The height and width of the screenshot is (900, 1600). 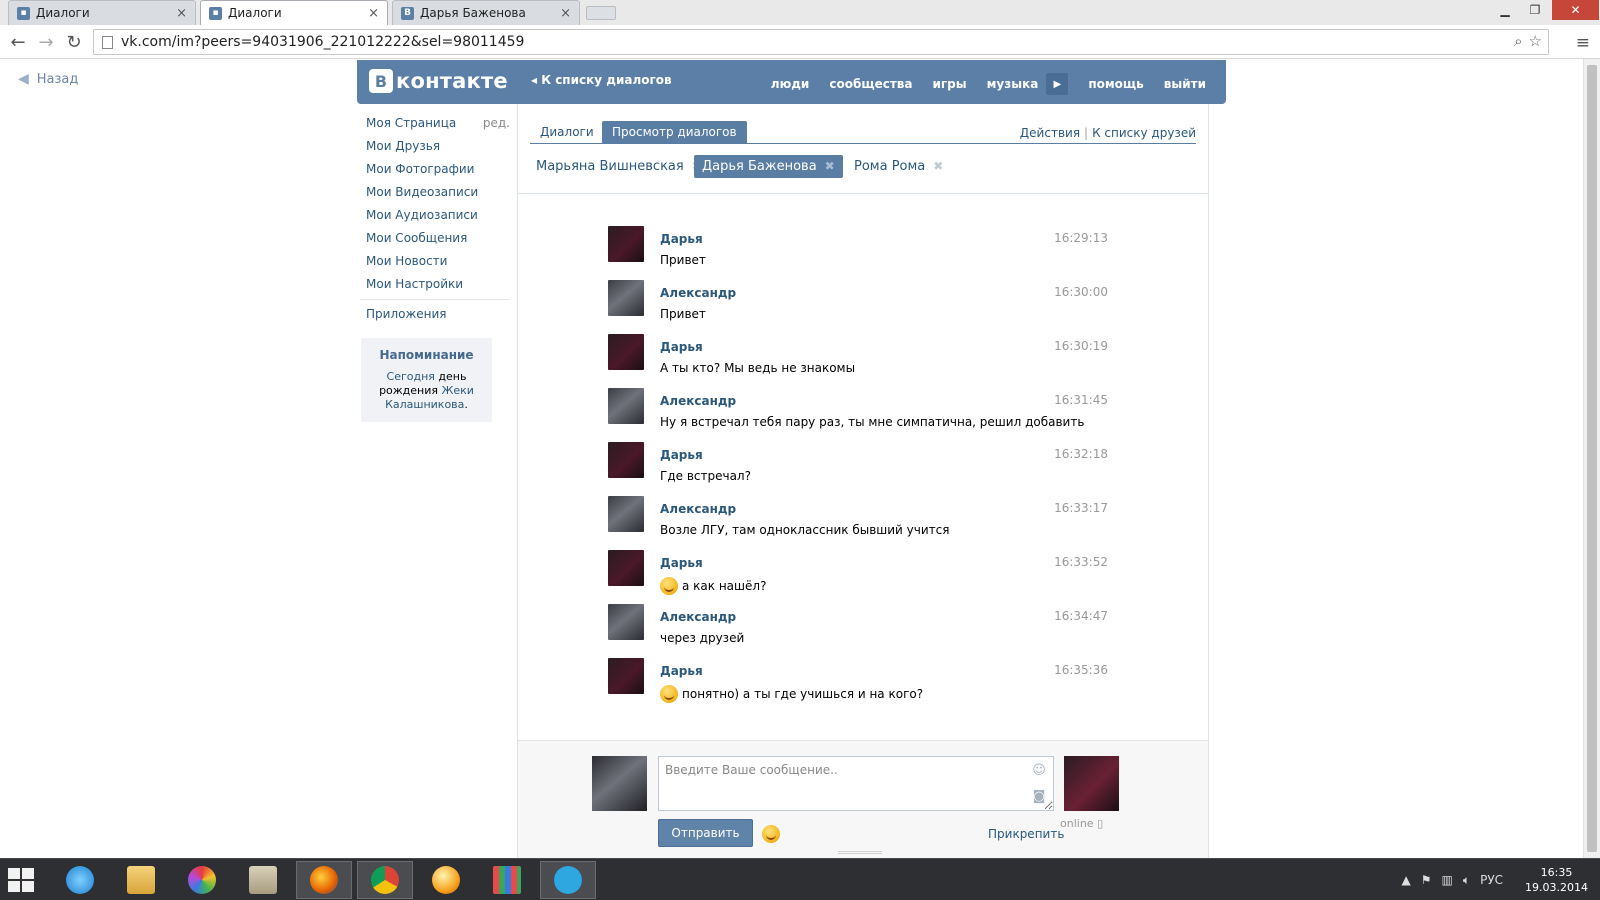 I want to click on restore-icon: ❐, so click(x=1535, y=10).